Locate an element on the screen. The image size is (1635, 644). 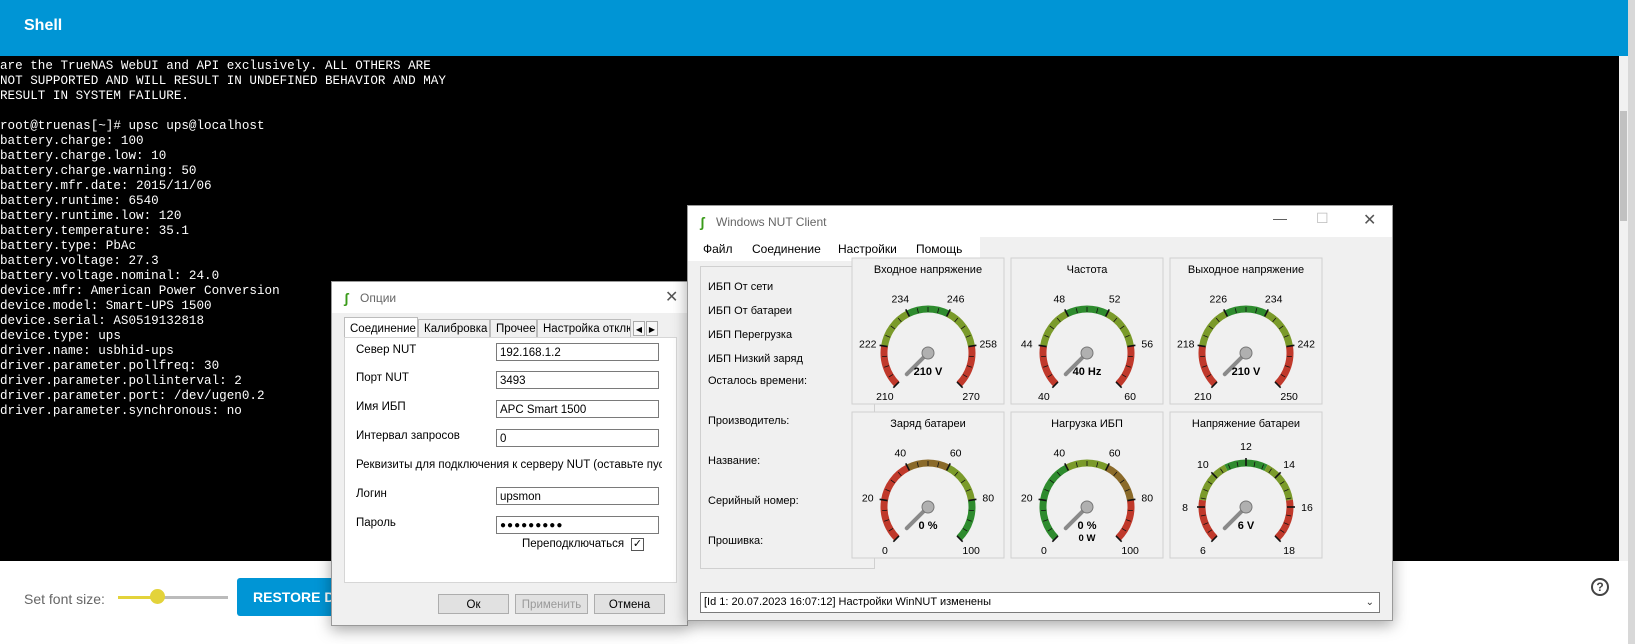
nut-port-input: 3493 is located at coordinates (577, 380).